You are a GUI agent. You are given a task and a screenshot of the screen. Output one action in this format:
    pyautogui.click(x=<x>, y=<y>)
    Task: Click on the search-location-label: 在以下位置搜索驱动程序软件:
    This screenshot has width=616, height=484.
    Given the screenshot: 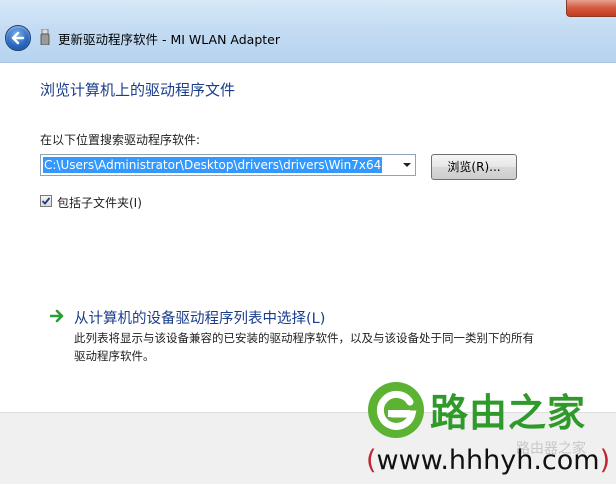 What is the action you would take?
    pyautogui.click(x=120, y=140)
    